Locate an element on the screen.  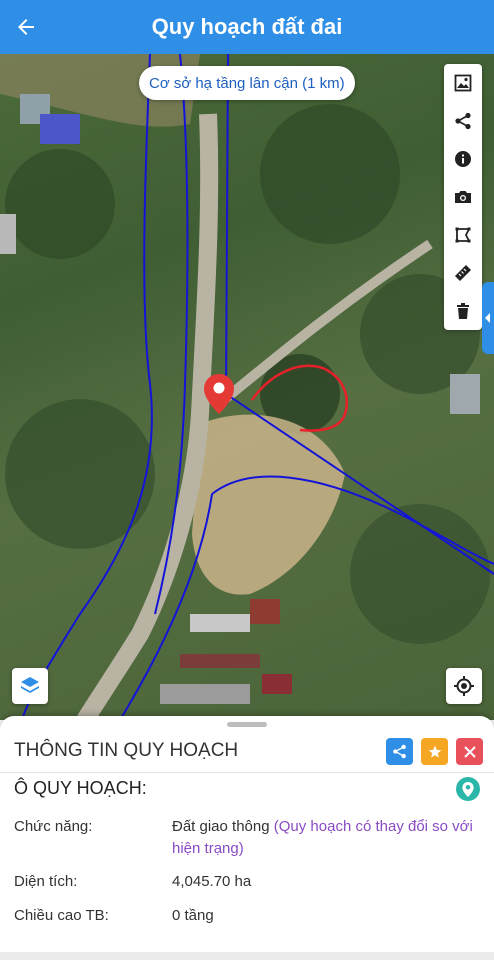
info-tool is located at coordinates (463, 159).